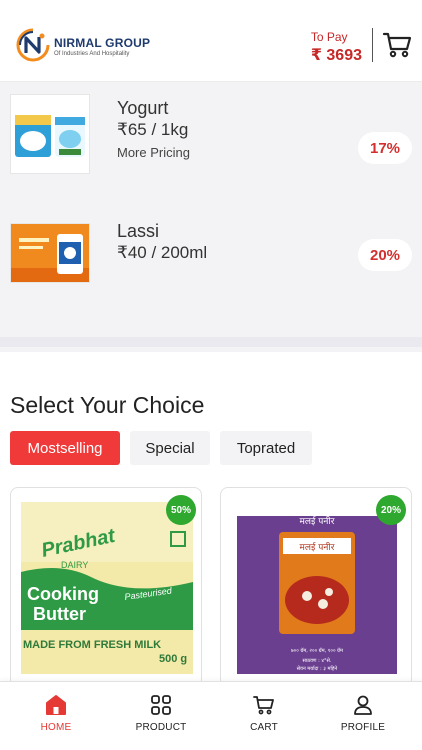 The height and width of the screenshot is (750, 422). Describe the element at coordinates (65, 448) in the screenshot. I see `tab-mostselling: Mostselling` at that location.